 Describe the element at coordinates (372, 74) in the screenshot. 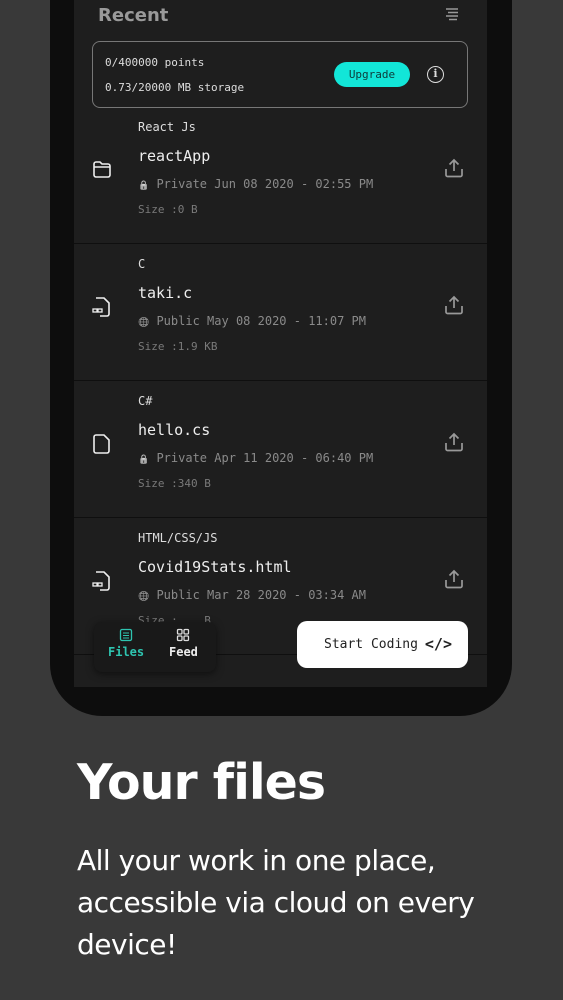

I see `upgrade-button: Upgrade` at that location.